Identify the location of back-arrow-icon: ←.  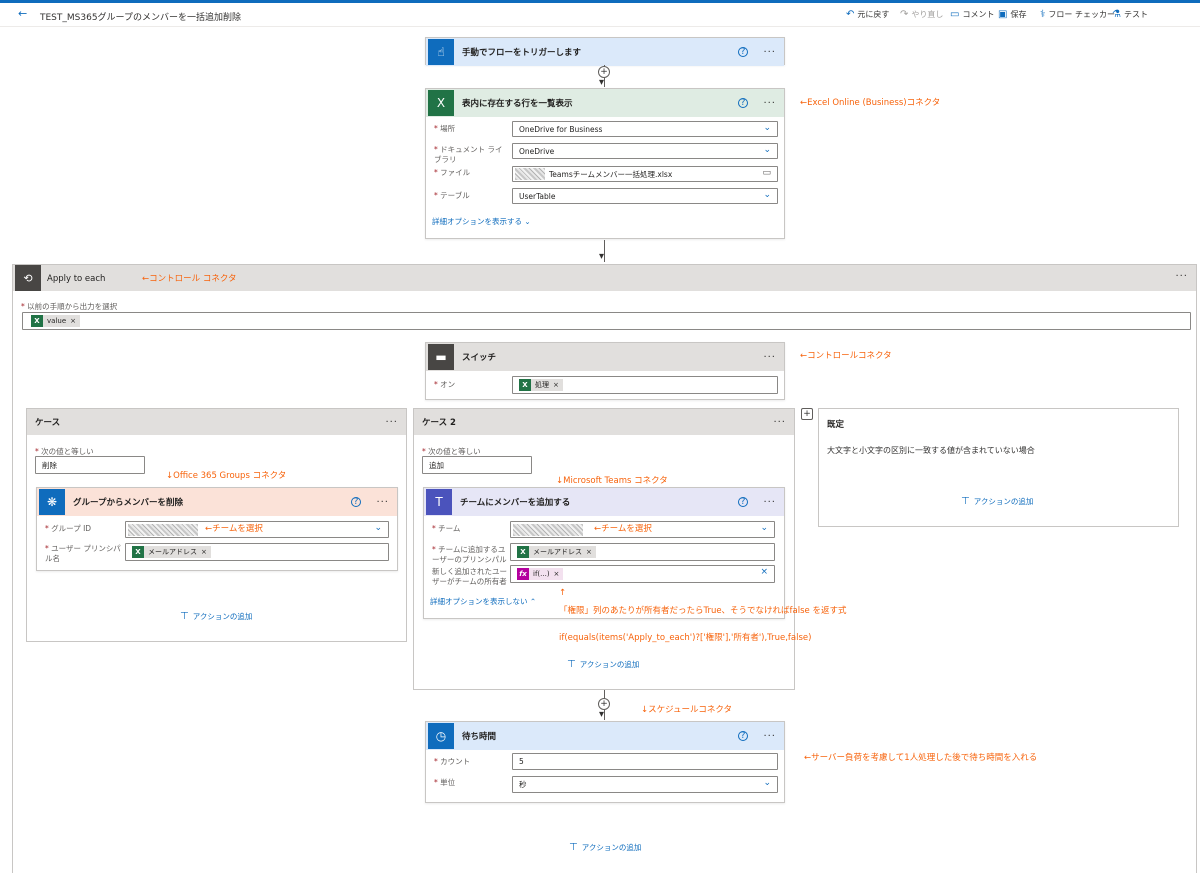
(22, 13).